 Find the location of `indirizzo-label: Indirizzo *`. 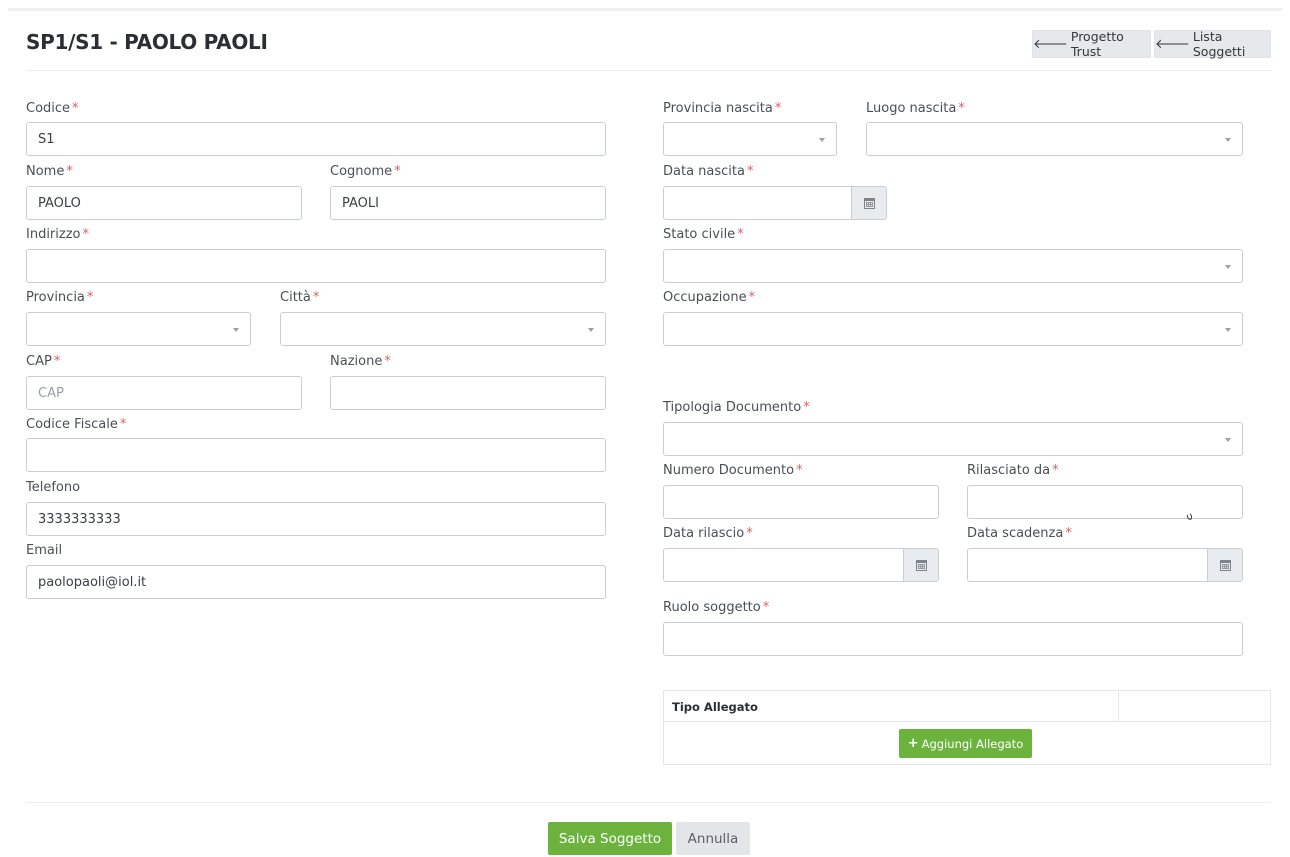

indirizzo-label: Indirizzo * is located at coordinates (57, 234).